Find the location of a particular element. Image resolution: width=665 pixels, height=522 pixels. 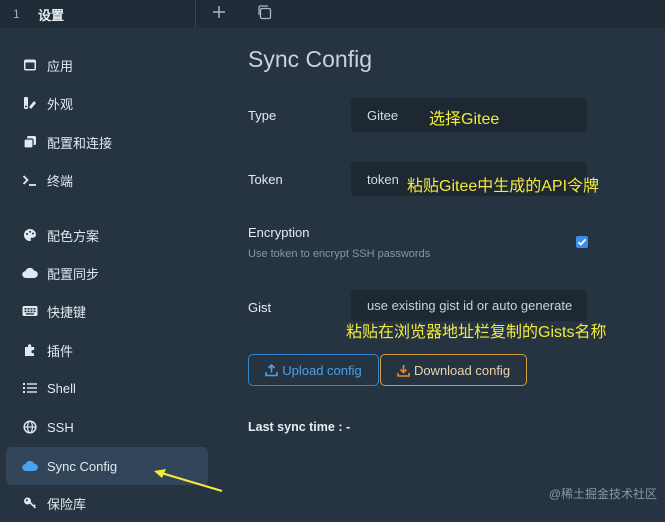

sidebar-item-label: 插件 is located at coordinates (60, 351).